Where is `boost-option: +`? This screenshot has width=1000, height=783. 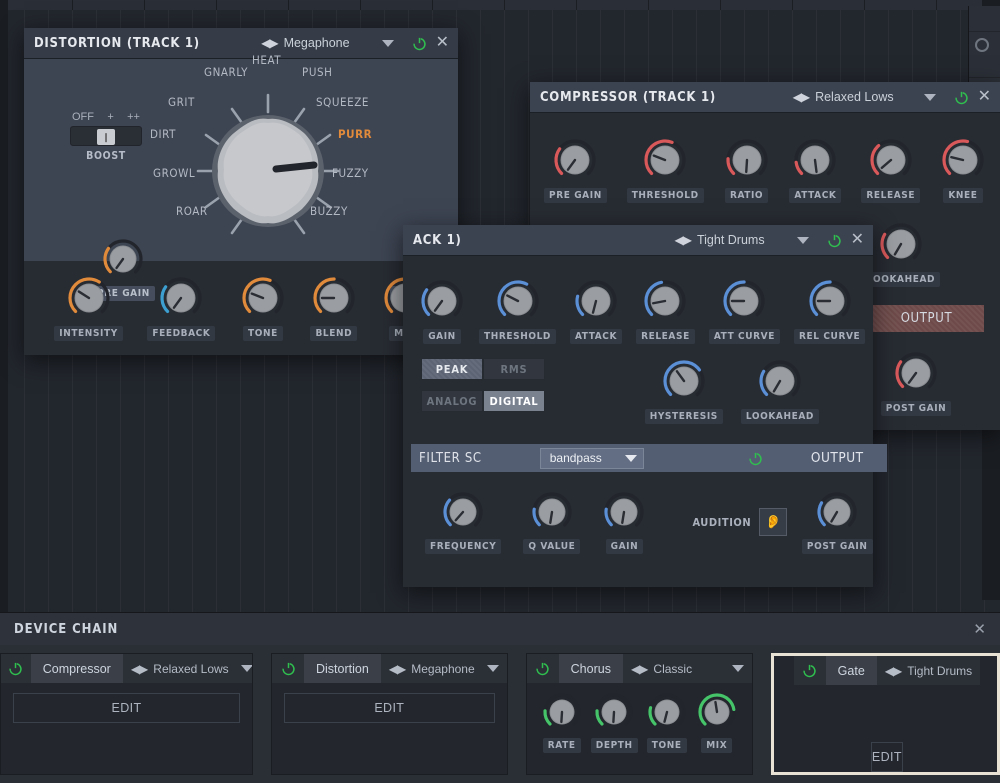 boost-option: + is located at coordinates (110, 117).